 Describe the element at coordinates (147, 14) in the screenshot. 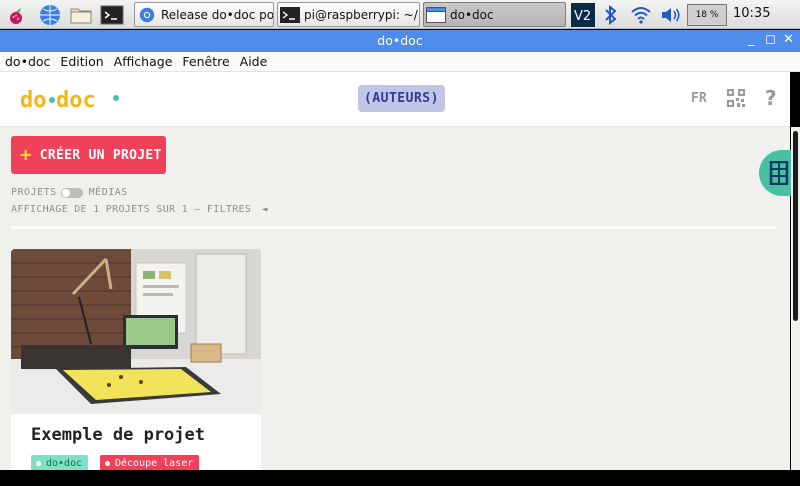

I see `chromium-icon` at that location.